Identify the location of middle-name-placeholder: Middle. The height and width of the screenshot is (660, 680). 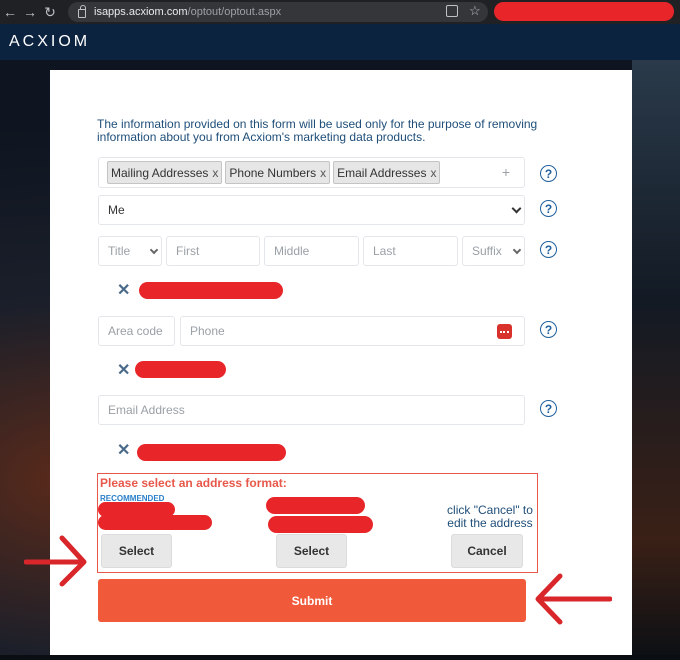
(292, 251).